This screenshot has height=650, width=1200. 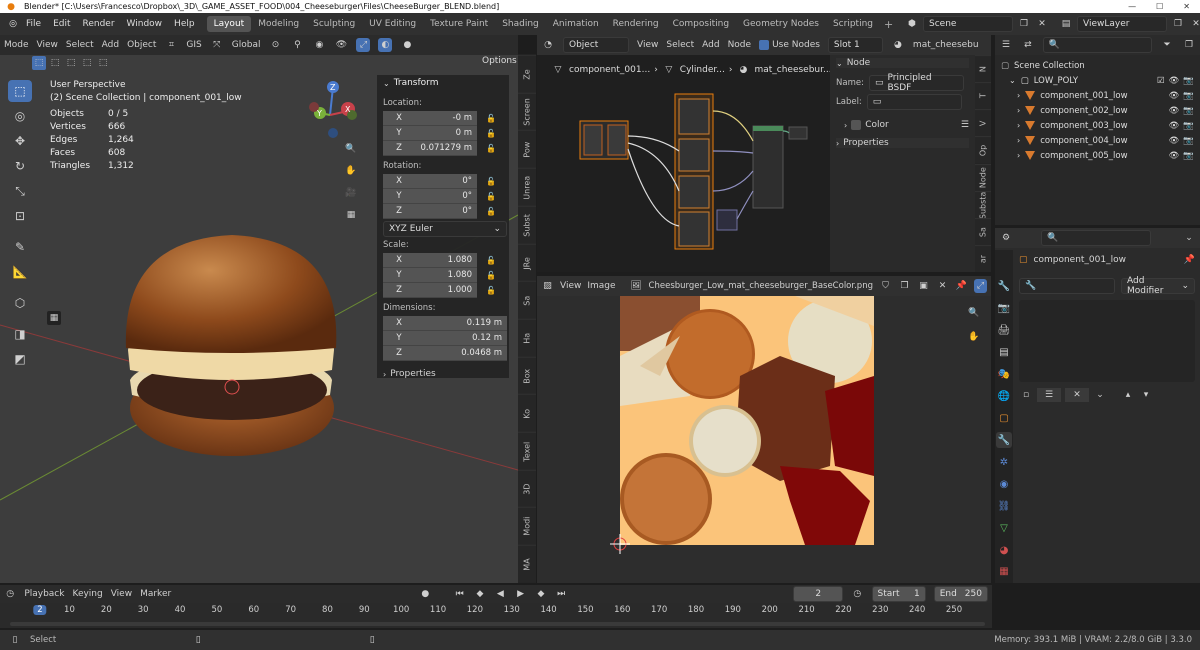 I want to click on material-name: mat_cheesebu, so click(x=946, y=45).